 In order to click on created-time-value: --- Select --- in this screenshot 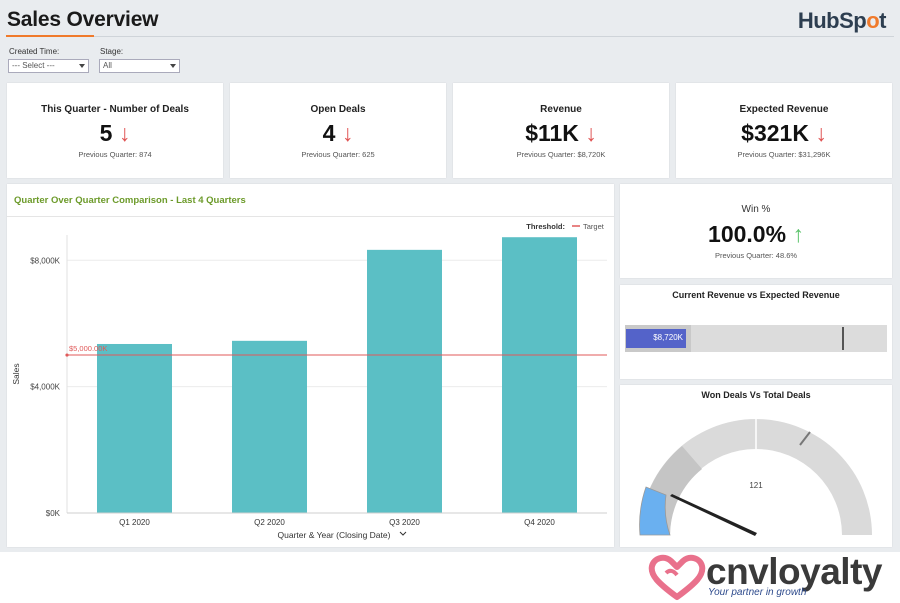, I will do `click(33, 65)`.